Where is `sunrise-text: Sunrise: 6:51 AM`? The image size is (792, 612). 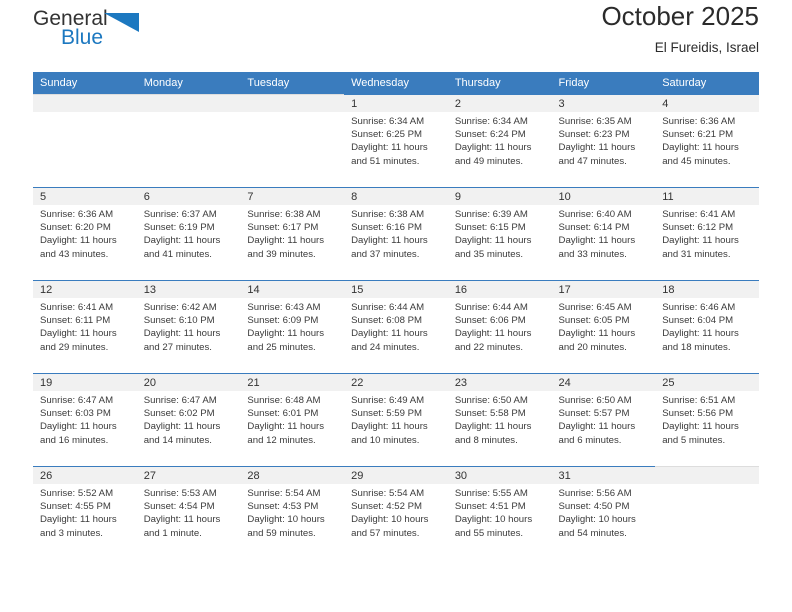
sunrise-text: Sunrise: 6:51 AM is located at coordinates (699, 400).